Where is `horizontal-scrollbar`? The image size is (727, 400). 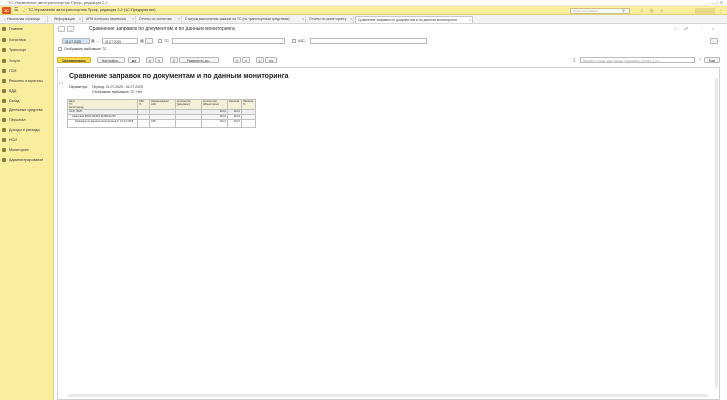
horizontal-scrollbar is located at coordinates (388, 395).